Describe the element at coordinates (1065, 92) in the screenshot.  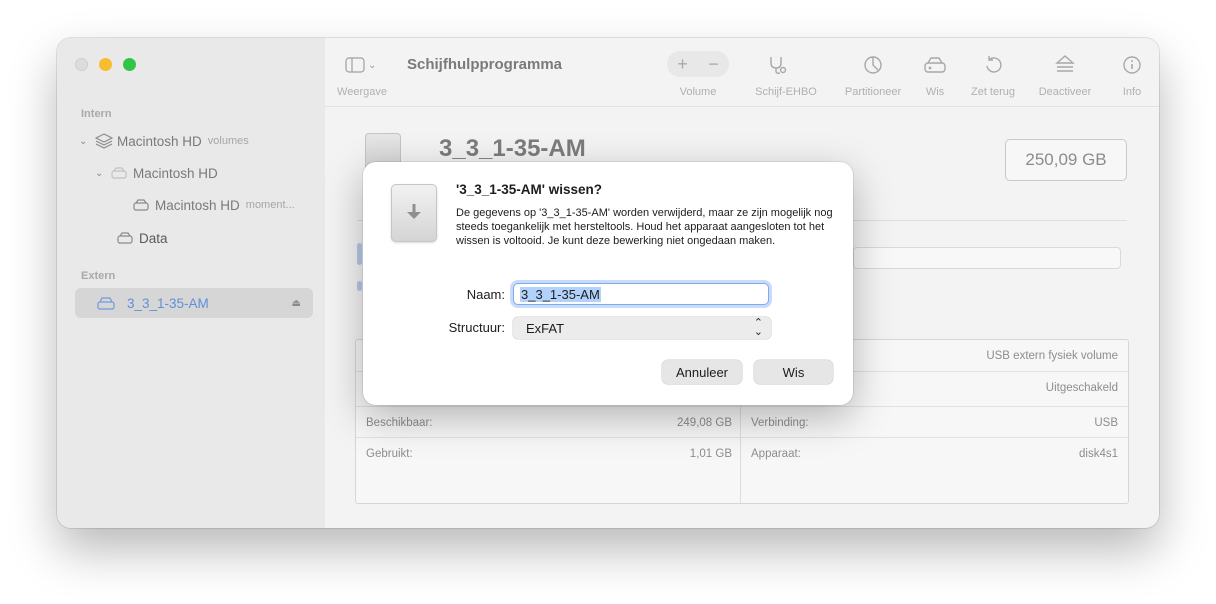
I see `unmount-label: Deactiveer` at that location.